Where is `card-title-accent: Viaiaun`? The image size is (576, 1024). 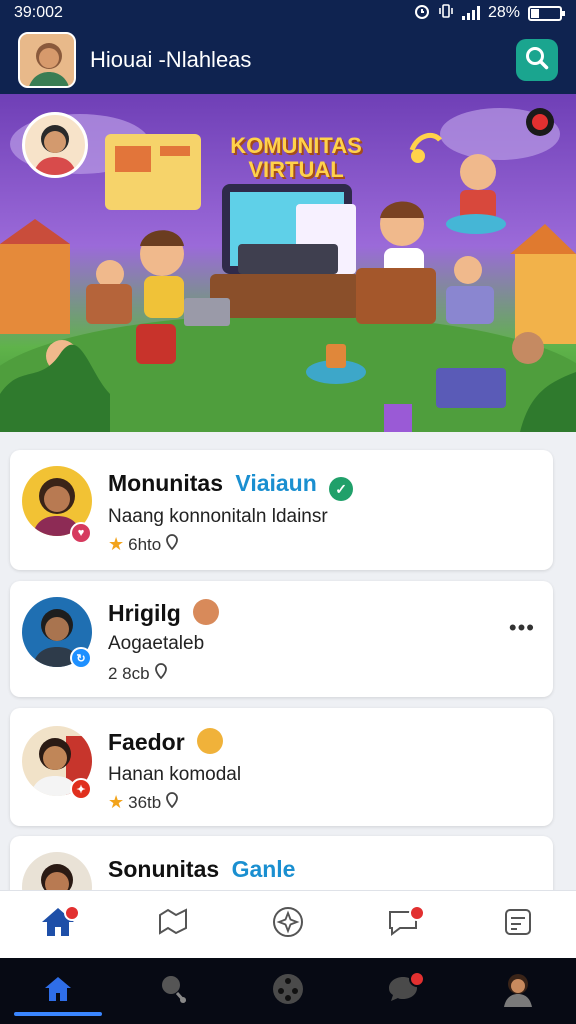
card-title-accent: Viaiaun is located at coordinates (276, 483).